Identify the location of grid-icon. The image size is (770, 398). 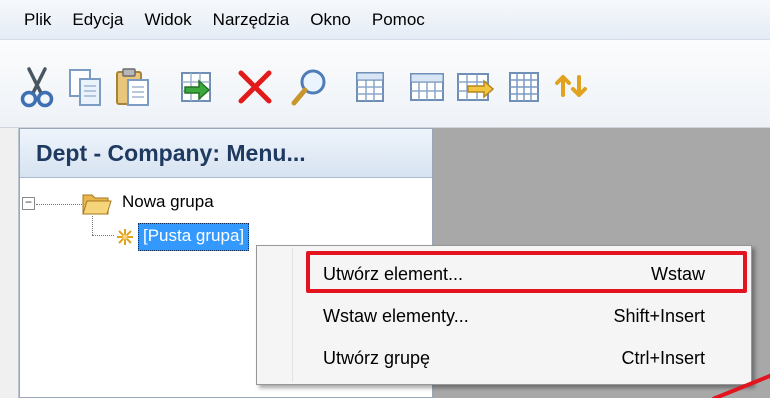
(370, 87).